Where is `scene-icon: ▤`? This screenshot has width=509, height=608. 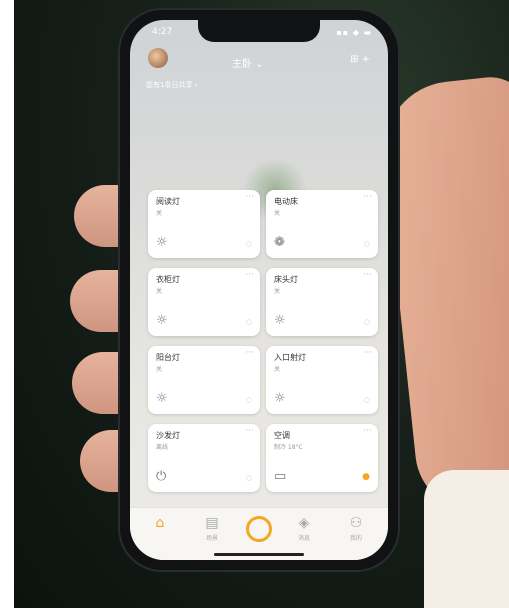 scene-icon: ▤ is located at coordinates (212, 523).